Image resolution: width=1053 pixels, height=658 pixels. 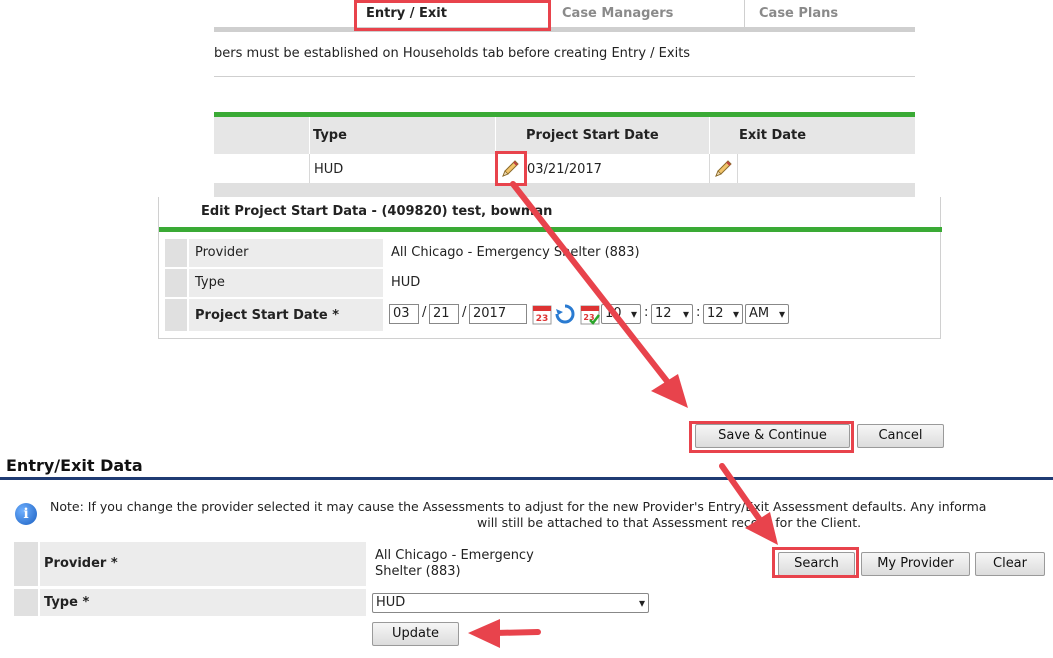 What do you see at coordinates (767, 314) in the screenshot?
I see `ampm-select: AM` at bounding box center [767, 314].